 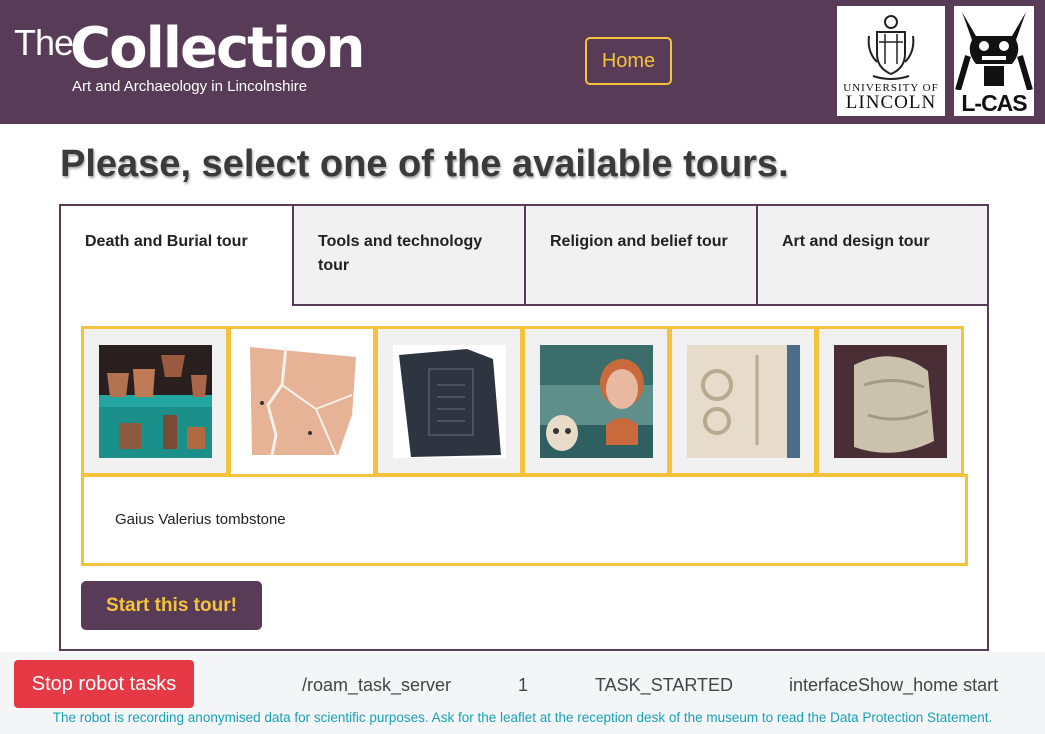 What do you see at coordinates (871, 256) in the screenshot?
I see `tab-art-and-design: Art and design tour` at bounding box center [871, 256].